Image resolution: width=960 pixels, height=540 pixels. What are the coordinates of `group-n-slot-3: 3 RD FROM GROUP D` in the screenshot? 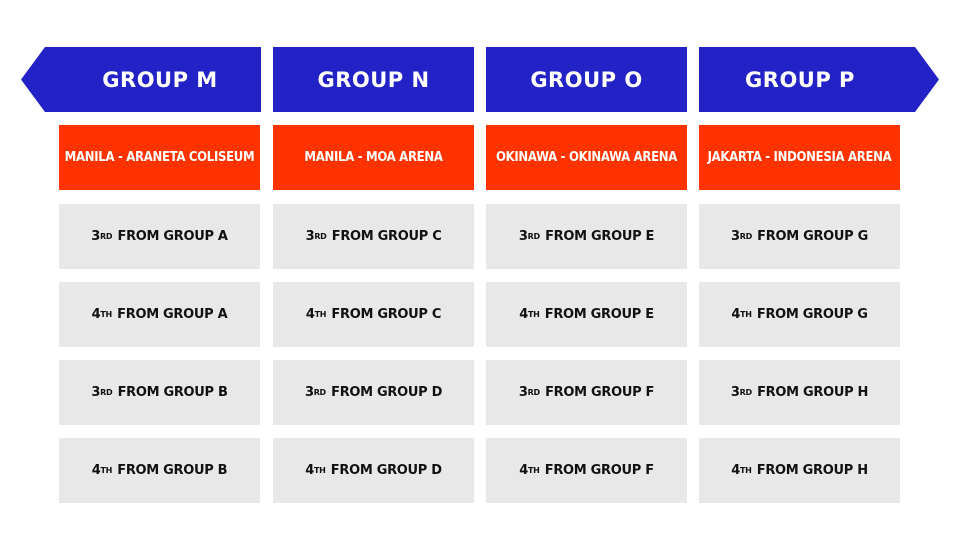 It's located at (373, 392).